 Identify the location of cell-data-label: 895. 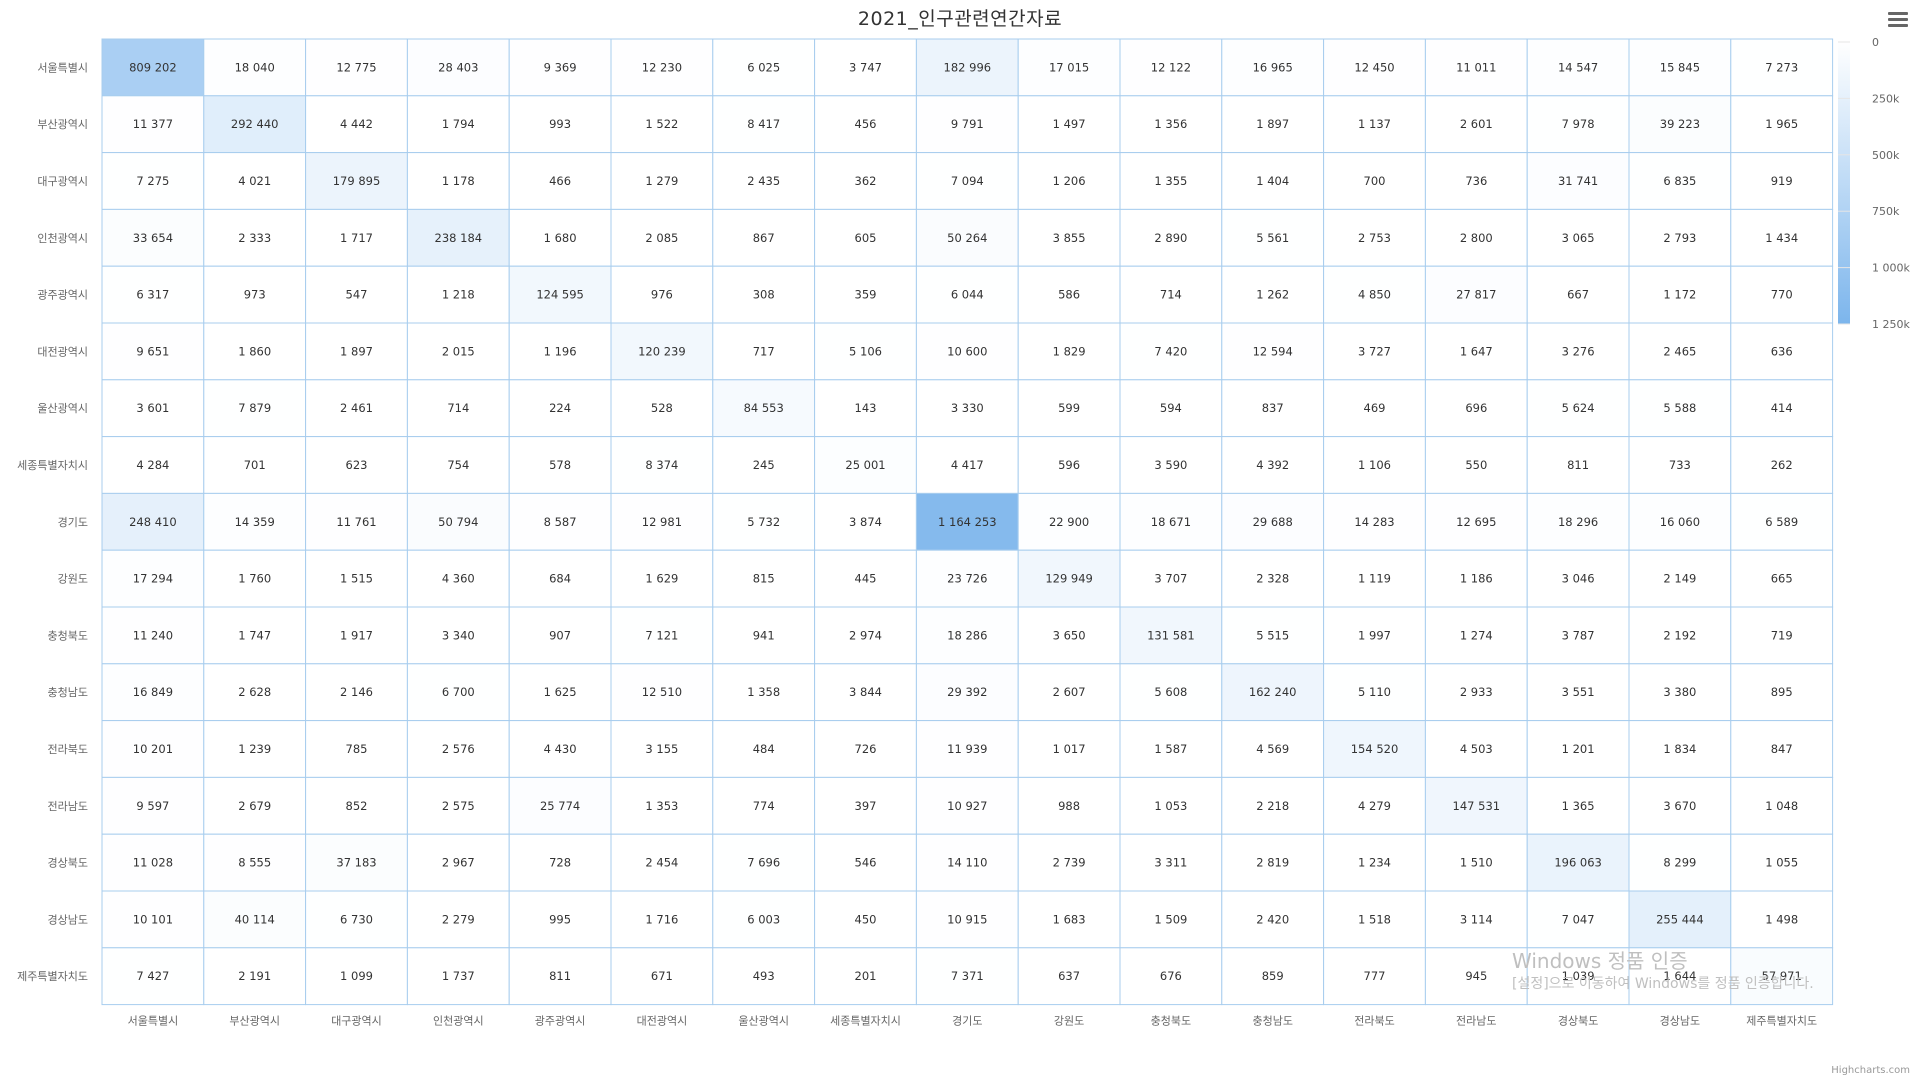
(1782, 692).